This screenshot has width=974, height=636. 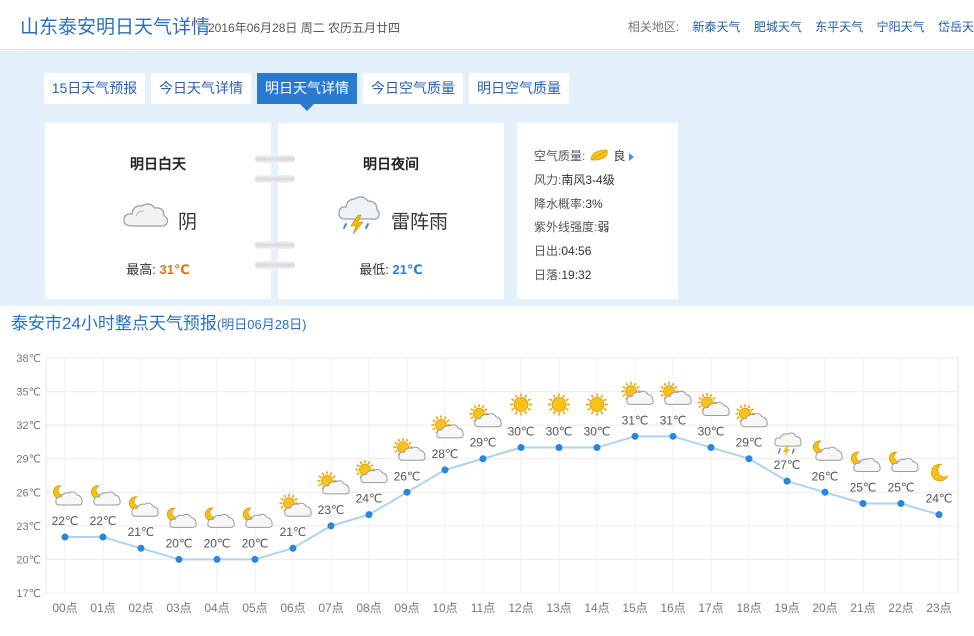 I want to click on tab-15day-forecast: 15日天气预报, so click(x=94, y=88).